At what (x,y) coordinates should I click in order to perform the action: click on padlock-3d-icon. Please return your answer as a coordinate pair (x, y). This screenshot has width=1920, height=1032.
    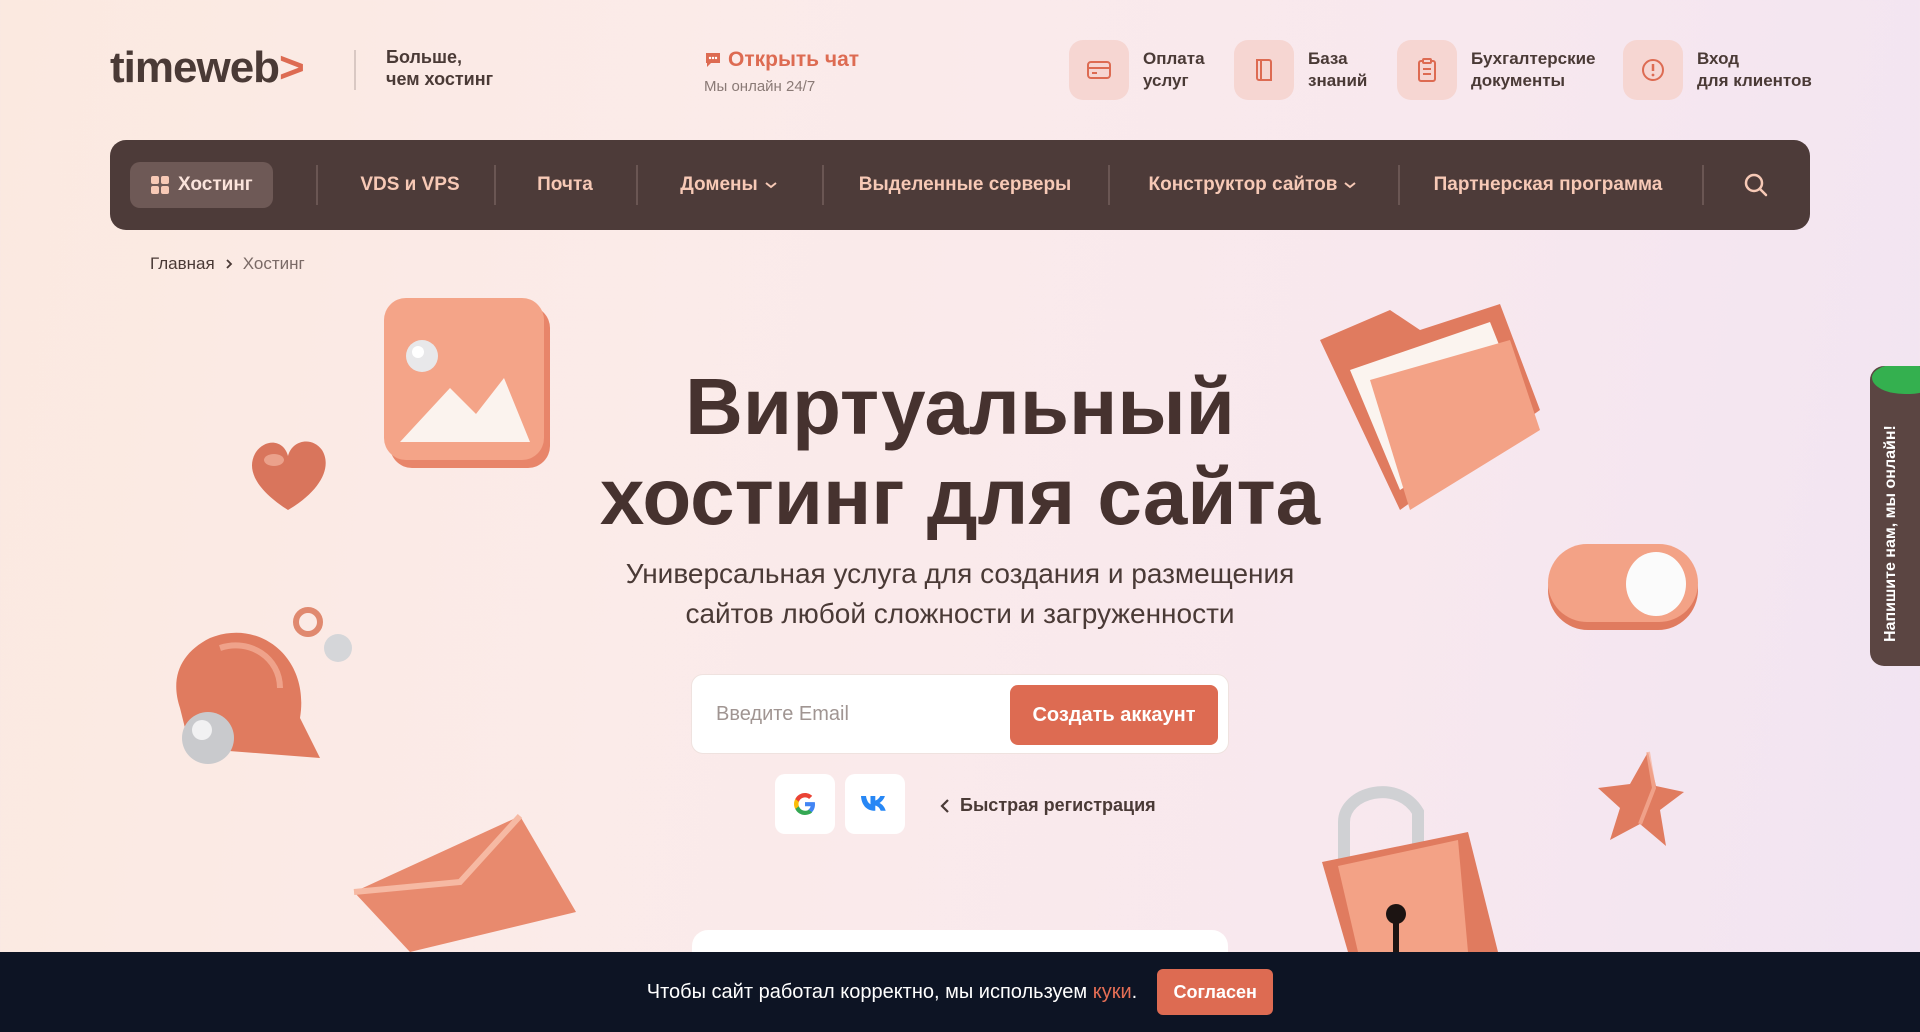
    Looking at the image, I should click on (1410, 869).